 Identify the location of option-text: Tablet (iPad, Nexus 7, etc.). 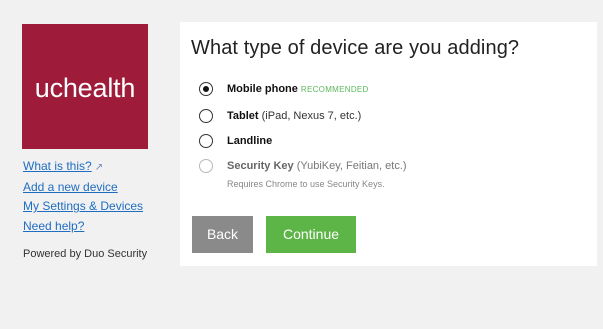
(294, 116).